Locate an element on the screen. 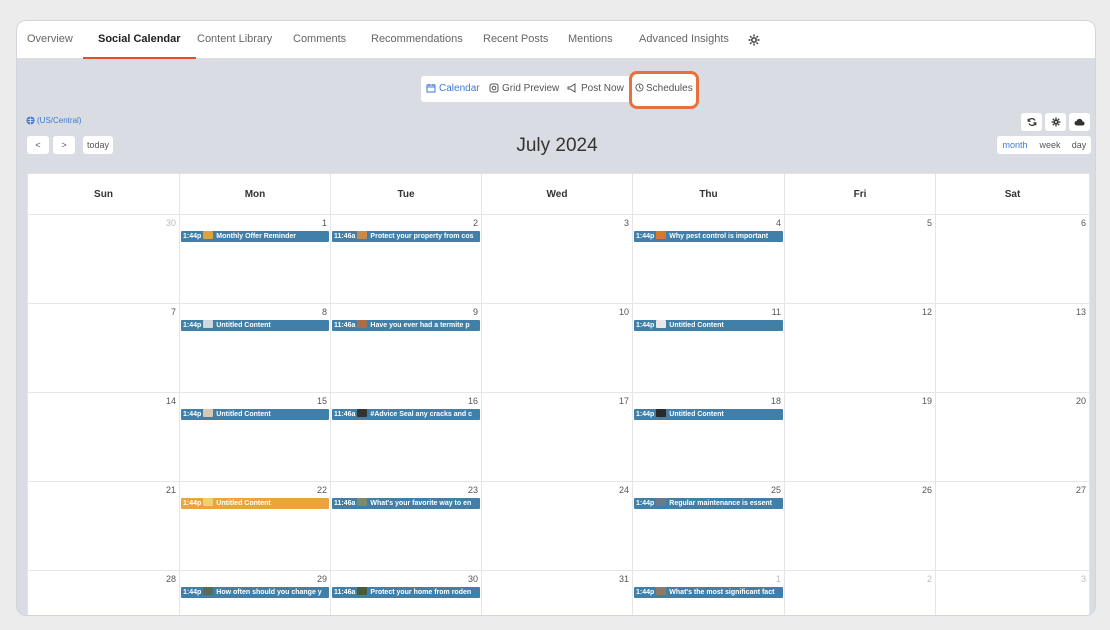 The image size is (1110, 630). day-cell: 13 is located at coordinates (1013, 348).